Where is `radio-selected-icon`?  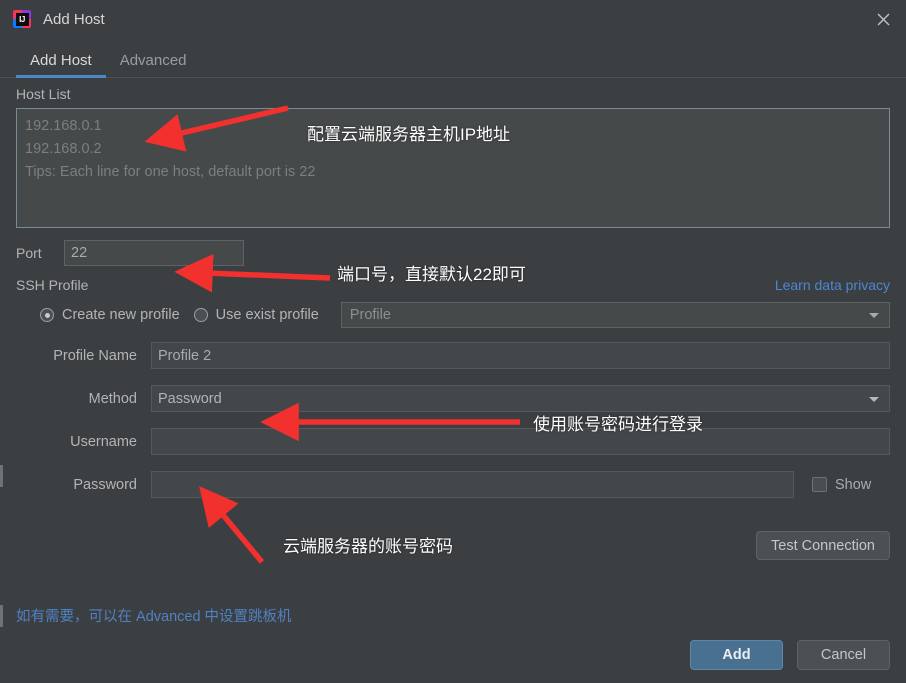 radio-selected-icon is located at coordinates (47, 315).